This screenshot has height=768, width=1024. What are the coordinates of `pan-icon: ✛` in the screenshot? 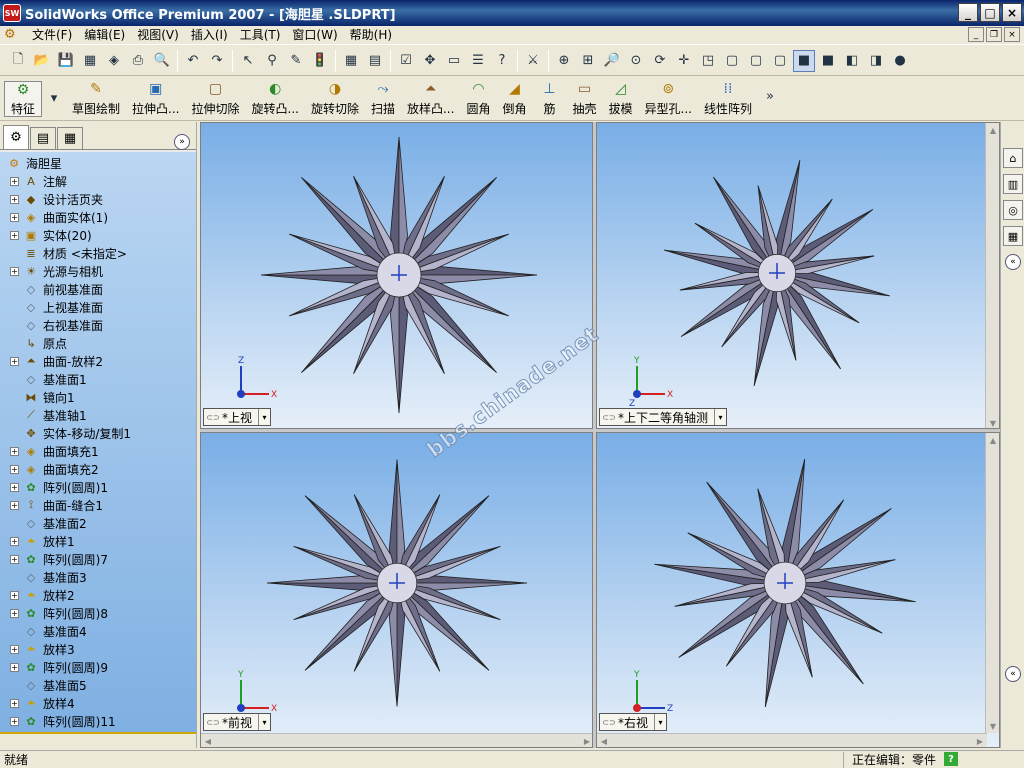 It's located at (684, 61).